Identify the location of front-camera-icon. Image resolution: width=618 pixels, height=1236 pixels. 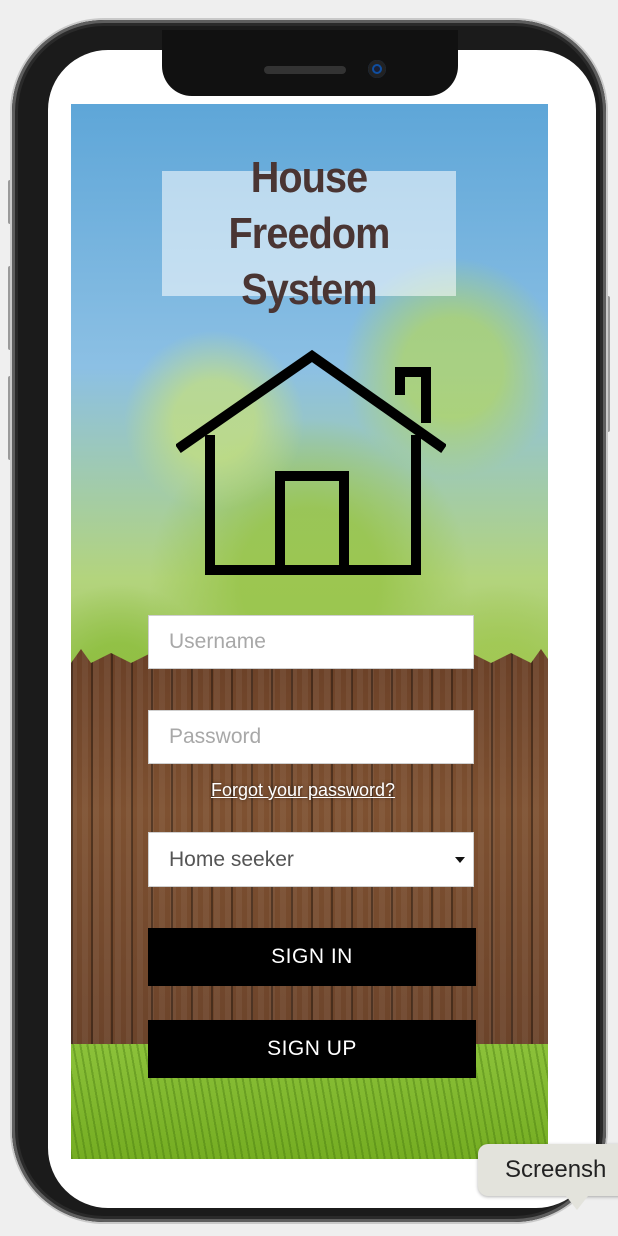
(377, 69).